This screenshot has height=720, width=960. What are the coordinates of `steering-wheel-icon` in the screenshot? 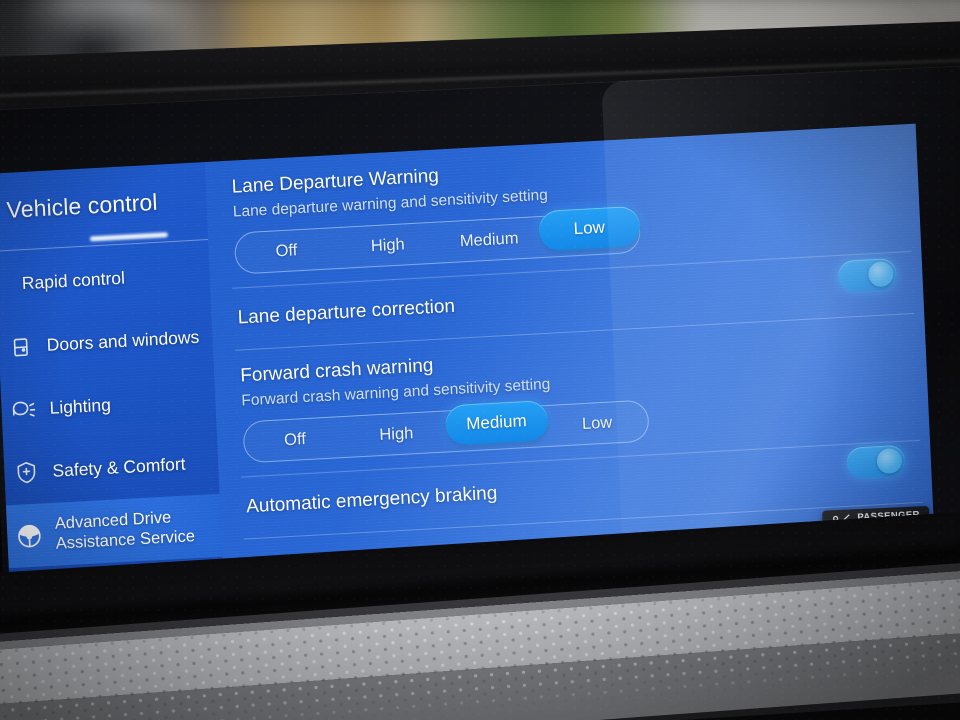 It's located at (29, 535).